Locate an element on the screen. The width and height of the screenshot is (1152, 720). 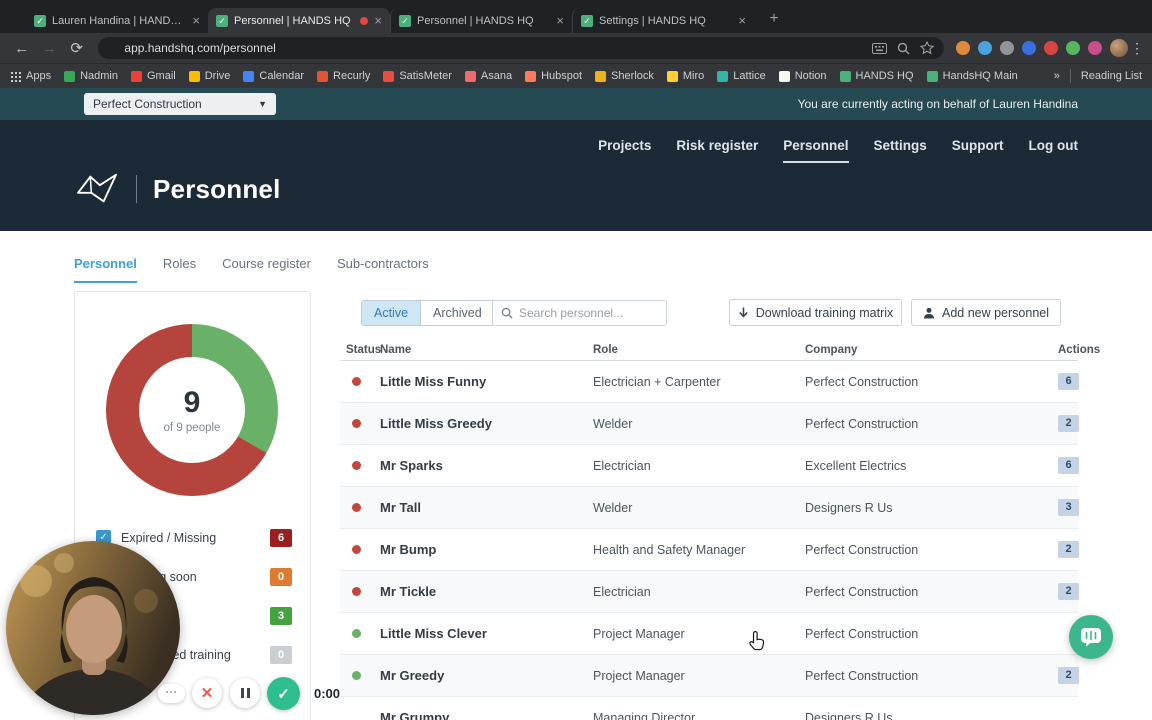
bookmark-hands-hq: HANDS HQ is located at coordinates (876, 76).